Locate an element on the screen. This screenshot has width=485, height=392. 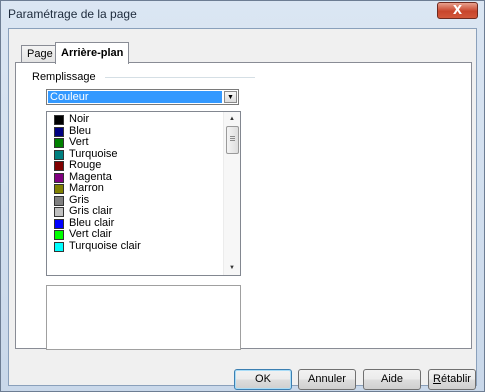
help-button: Aide is located at coordinates (392, 379).